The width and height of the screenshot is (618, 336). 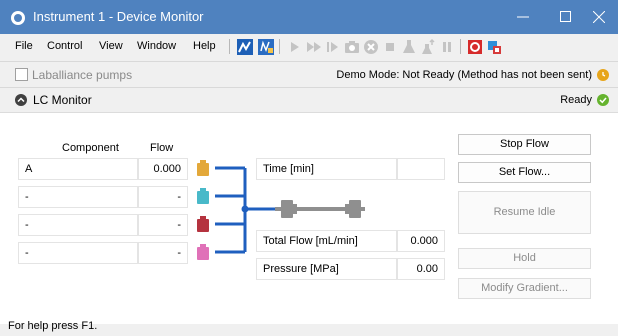 What do you see at coordinates (326, 169) in the screenshot?
I see `time-label: Time [min]` at bounding box center [326, 169].